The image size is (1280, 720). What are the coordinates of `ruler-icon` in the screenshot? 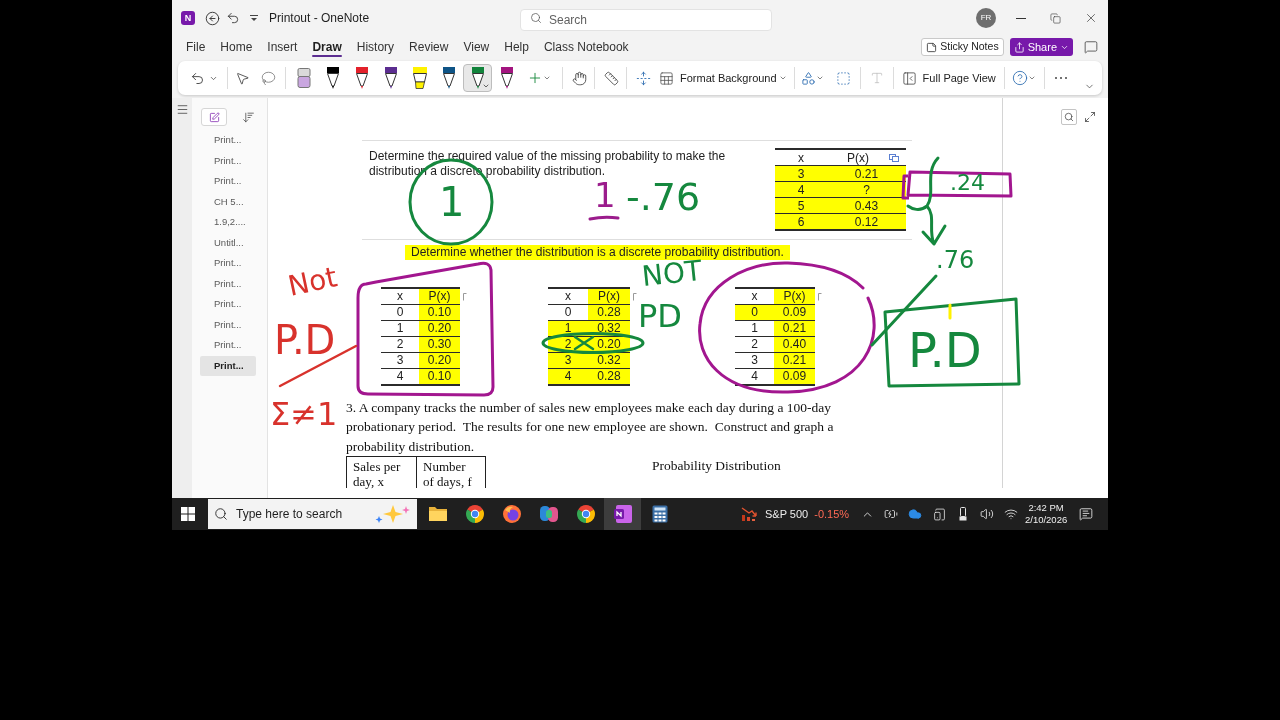 It's located at (611, 78).